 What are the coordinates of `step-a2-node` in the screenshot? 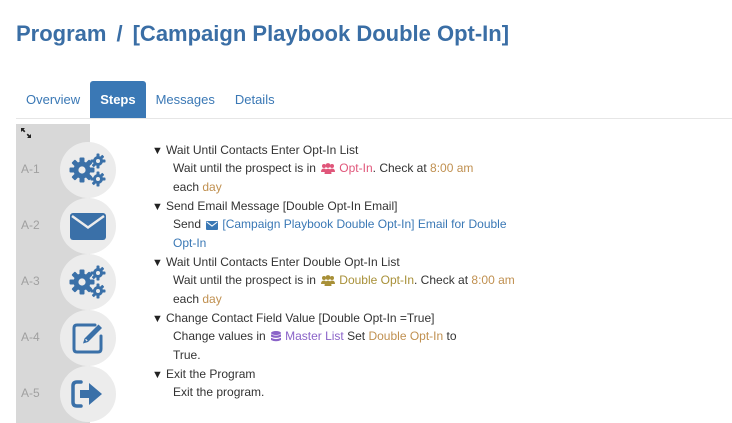 It's located at (88, 226).